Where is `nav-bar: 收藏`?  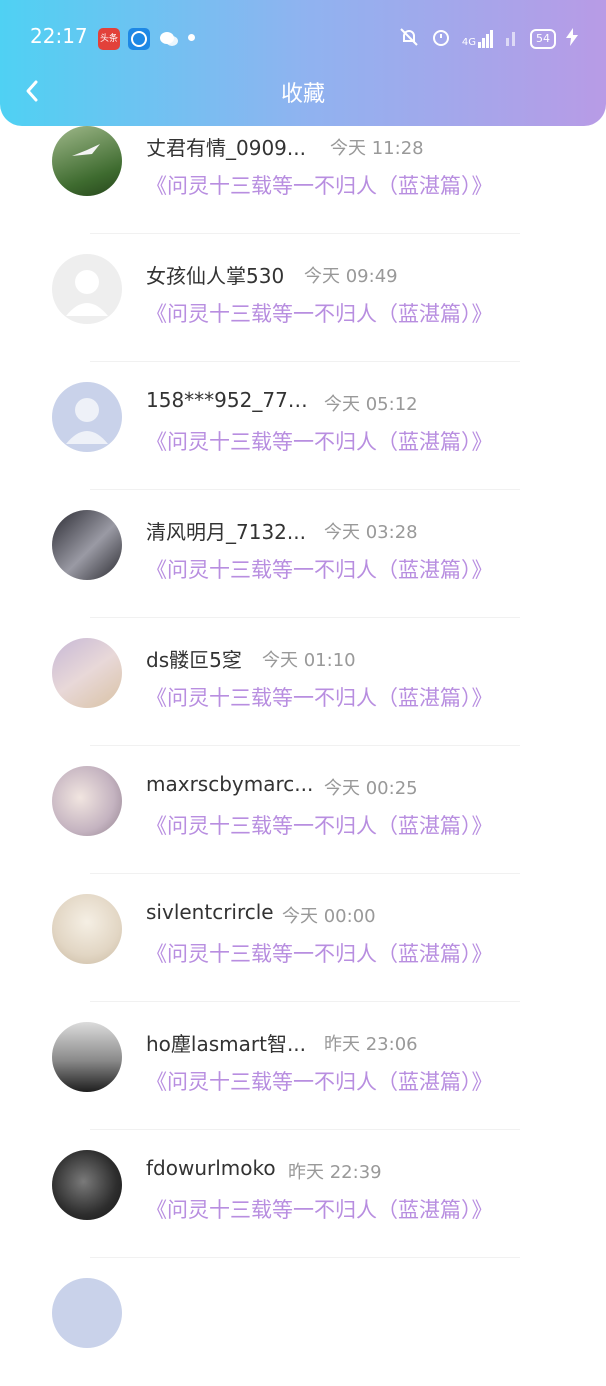 nav-bar: 收藏 is located at coordinates (303, 92).